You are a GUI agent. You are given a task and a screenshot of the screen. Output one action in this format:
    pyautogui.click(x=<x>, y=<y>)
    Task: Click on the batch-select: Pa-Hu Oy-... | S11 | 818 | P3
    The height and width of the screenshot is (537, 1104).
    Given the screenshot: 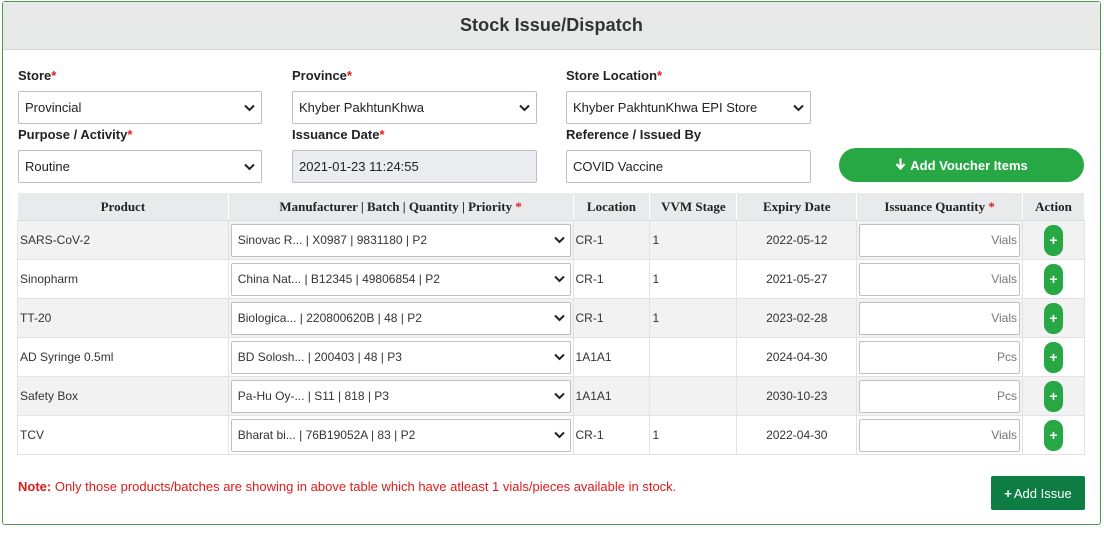 What is the action you would take?
    pyautogui.click(x=400, y=396)
    